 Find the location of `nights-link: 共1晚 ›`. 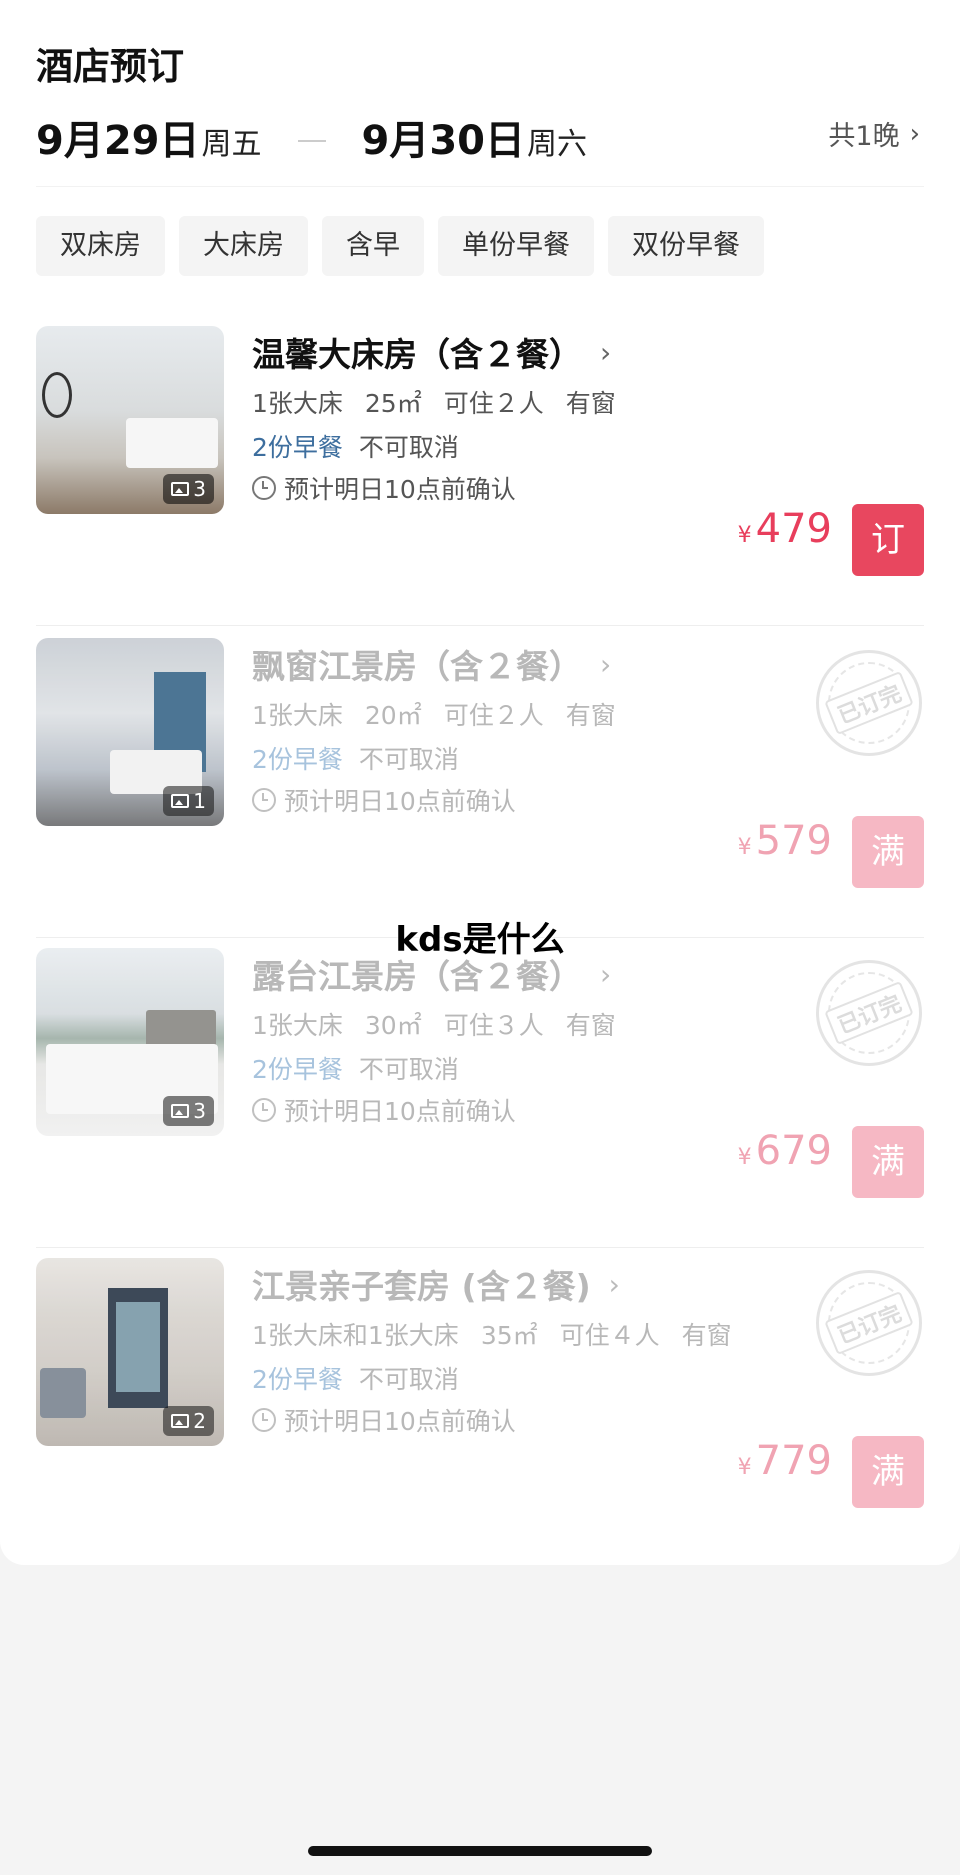

nights-link: 共1晚 › is located at coordinates (874, 133).